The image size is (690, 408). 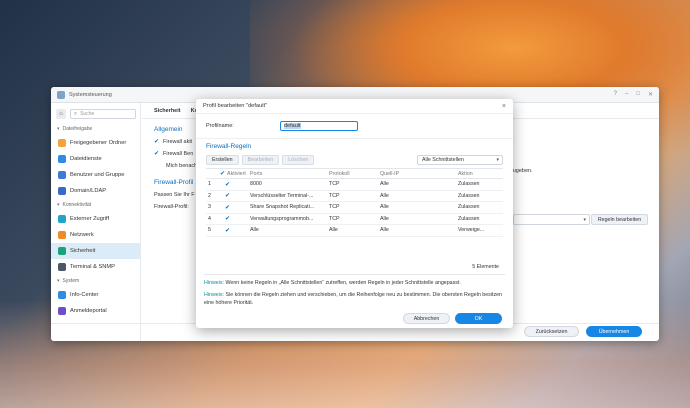 I want to click on dialog-title: Profil bearbeiten "default", so click(x=235, y=106).